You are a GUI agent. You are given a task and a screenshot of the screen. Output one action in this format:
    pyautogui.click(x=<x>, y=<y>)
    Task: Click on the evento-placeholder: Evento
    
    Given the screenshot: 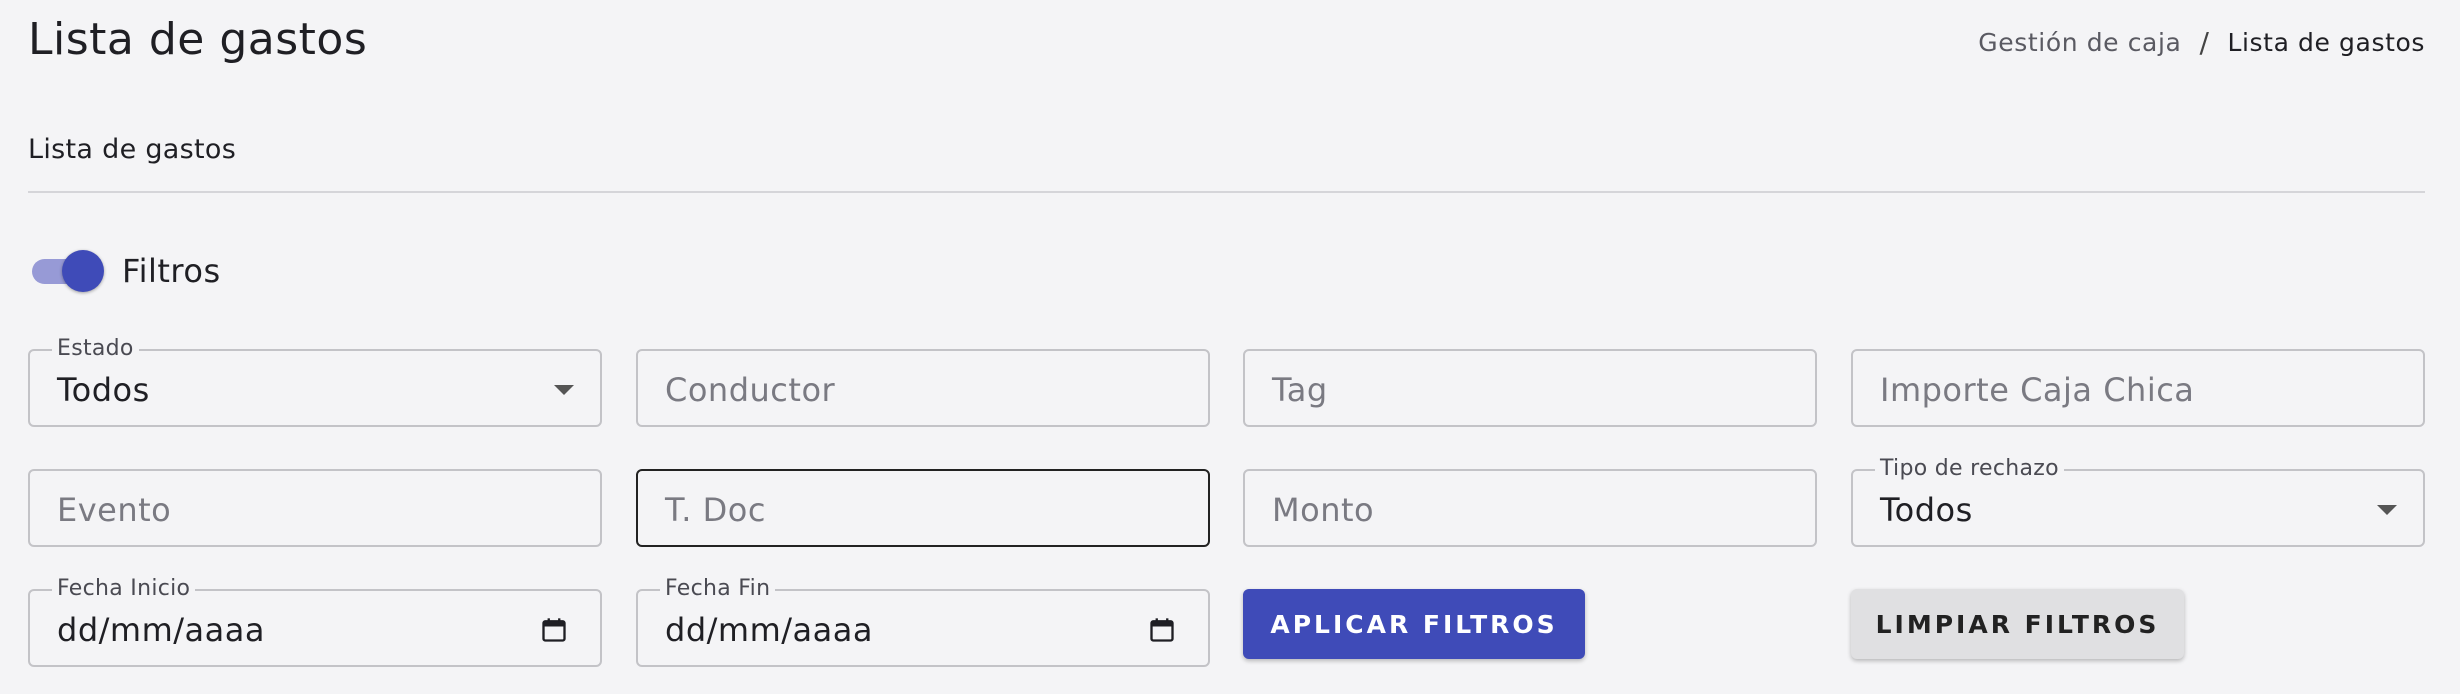 What is the action you would take?
    pyautogui.click(x=114, y=510)
    